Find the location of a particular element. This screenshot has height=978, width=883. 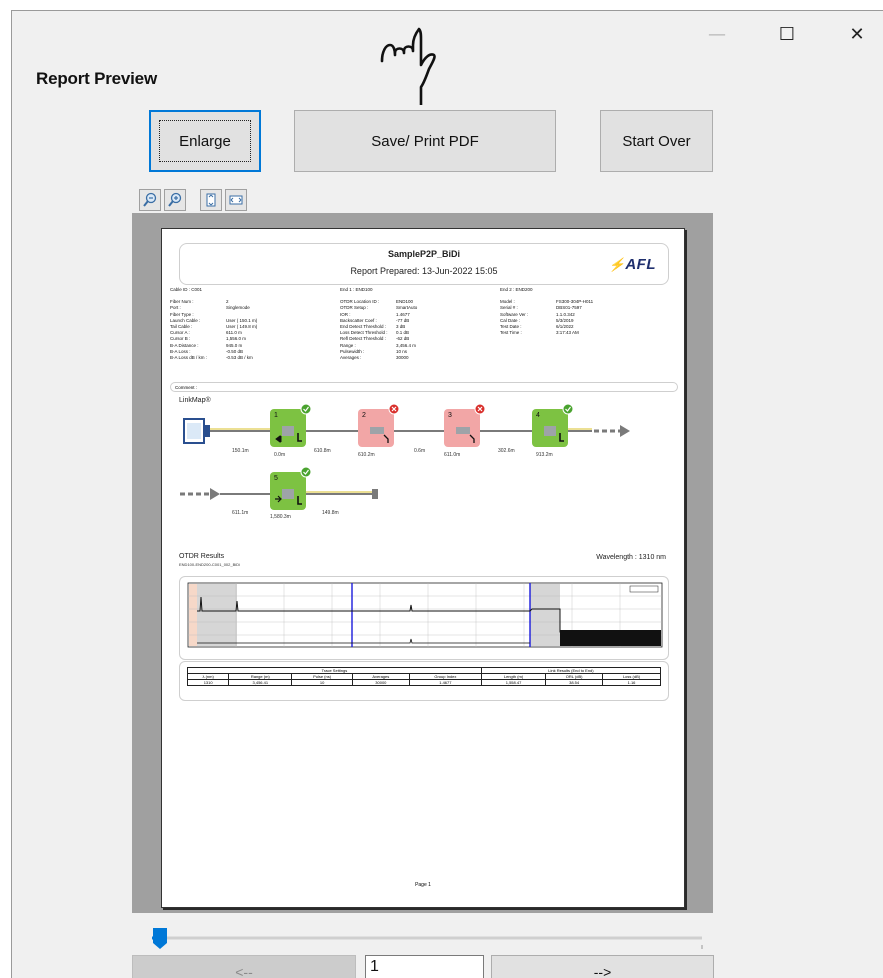

linkmap-diagram: 1 2 3 4 5 is located at coordinates (405, 456).